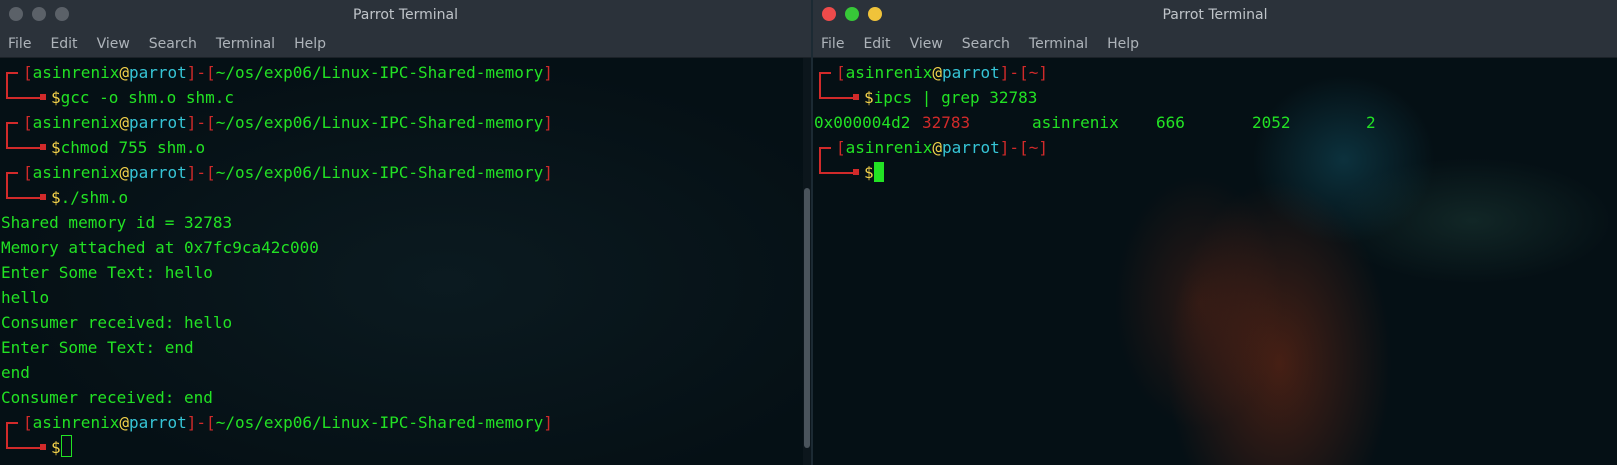 Image resolution: width=1617 pixels, height=465 pixels. Describe the element at coordinates (1170, 122) in the screenshot. I see `ipcs-perms: 666` at that location.